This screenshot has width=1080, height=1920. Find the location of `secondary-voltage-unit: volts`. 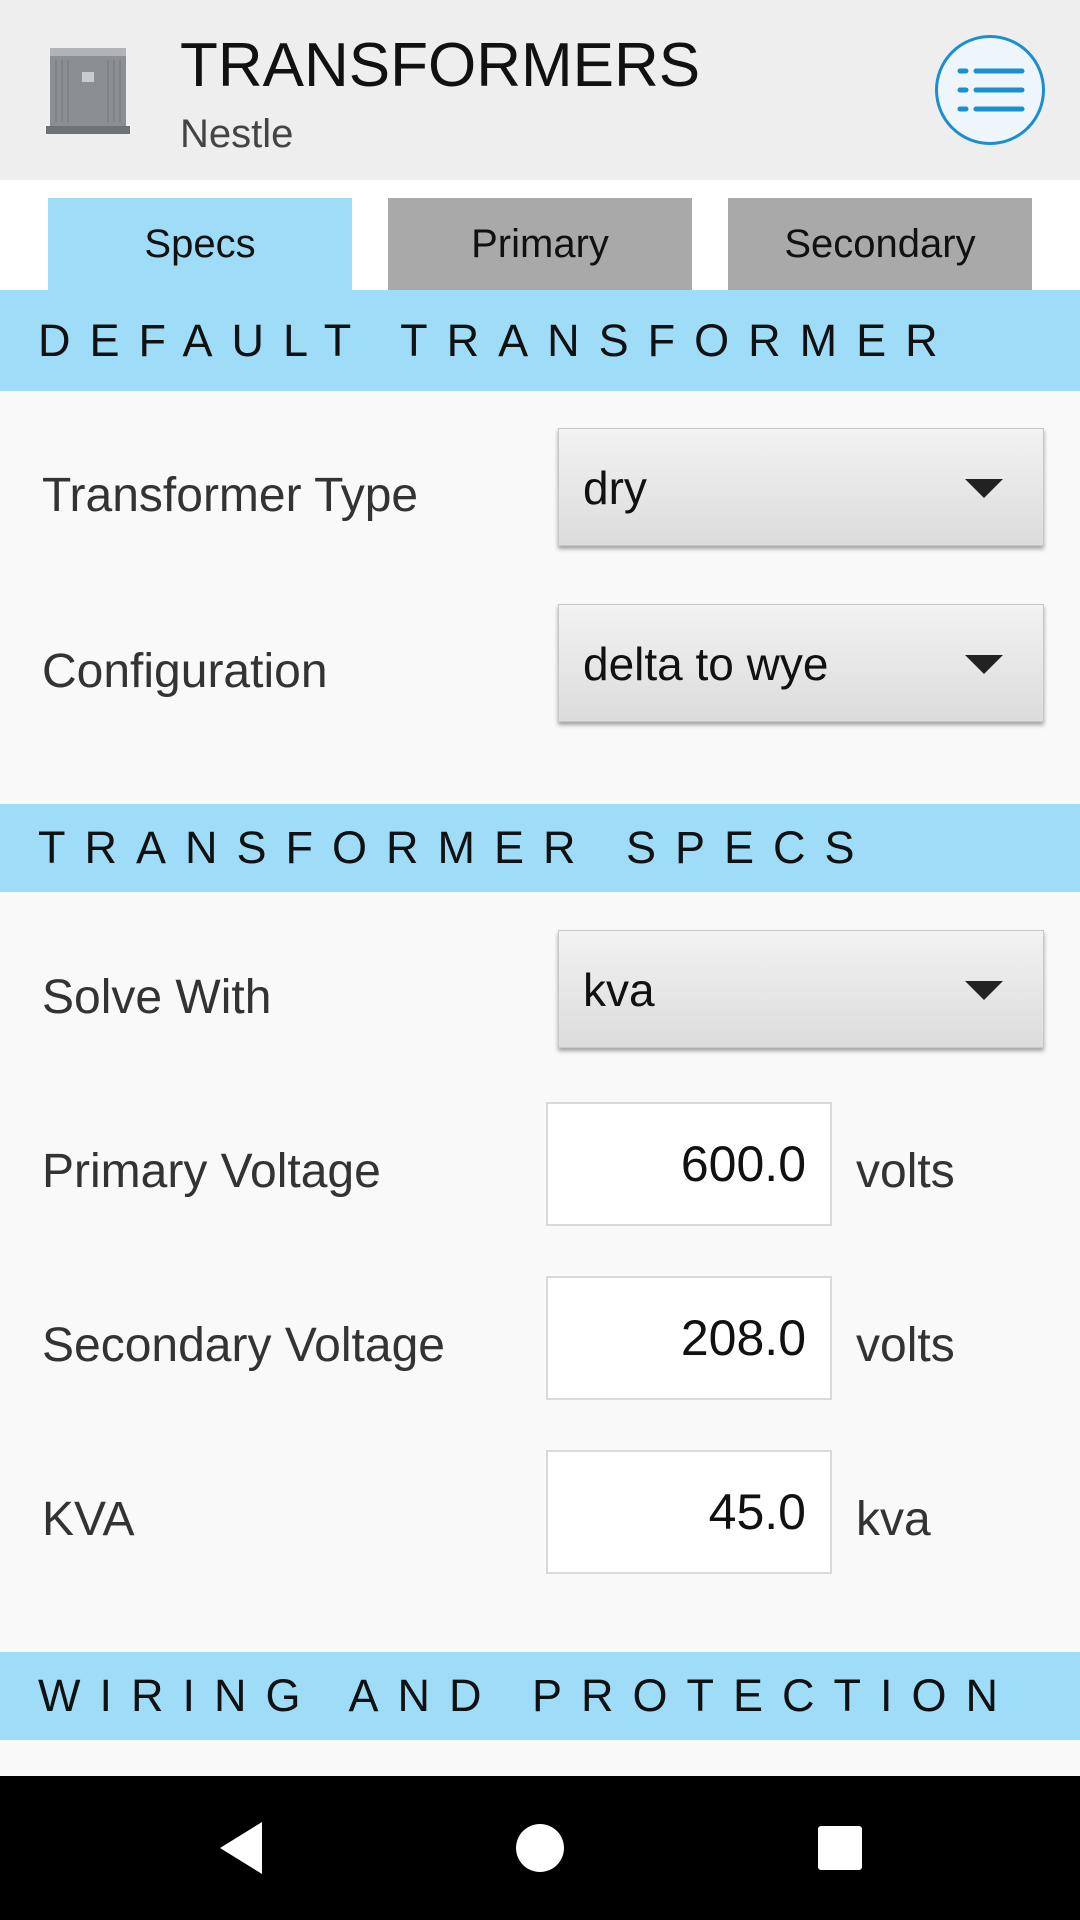

secondary-voltage-unit: volts is located at coordinates (905, 1345).